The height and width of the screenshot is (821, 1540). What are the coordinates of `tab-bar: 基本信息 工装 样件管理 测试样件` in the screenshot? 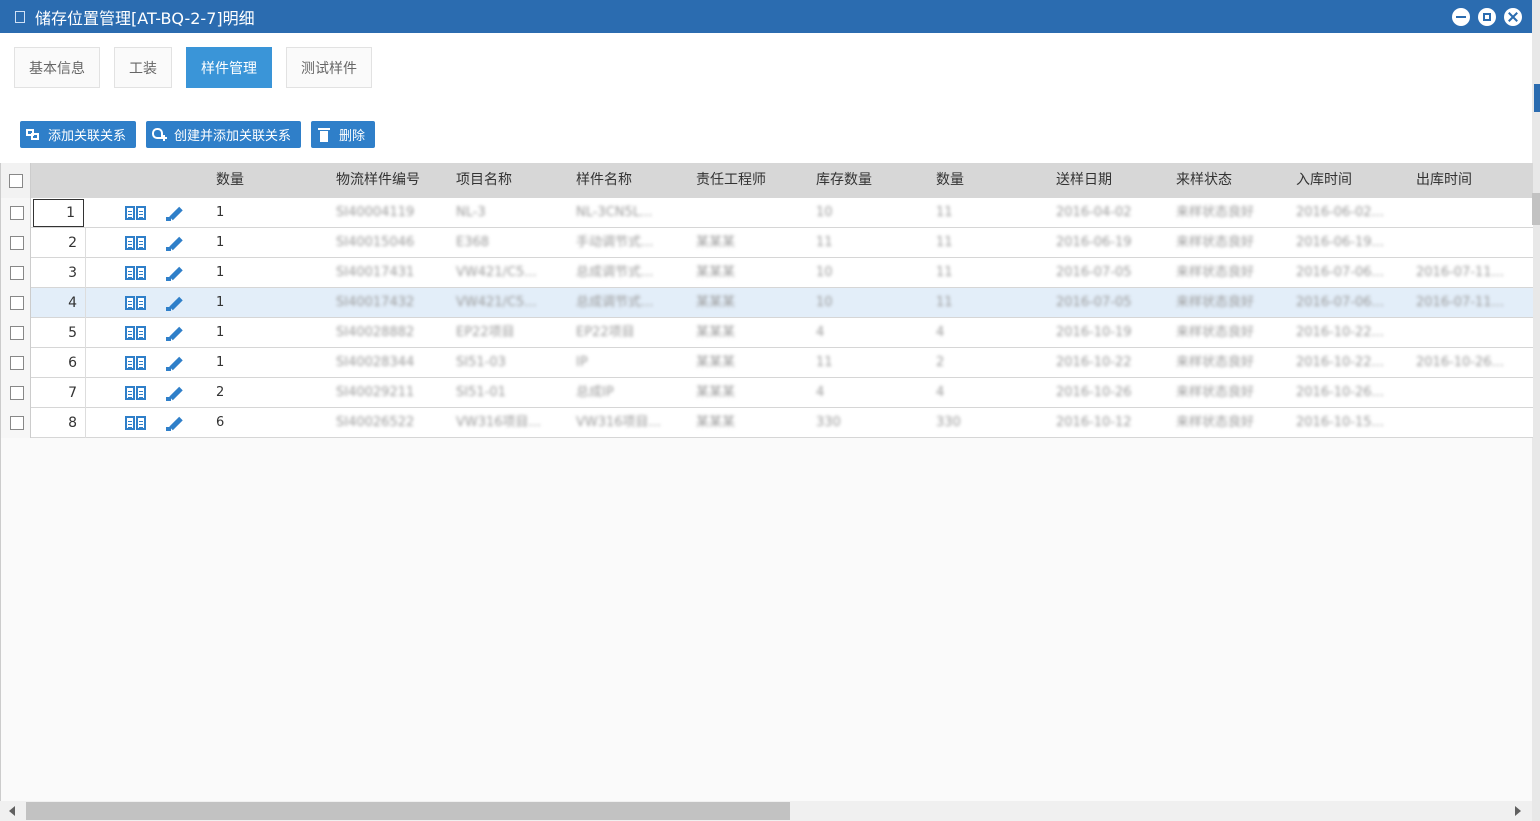 It's located at (193, 67).